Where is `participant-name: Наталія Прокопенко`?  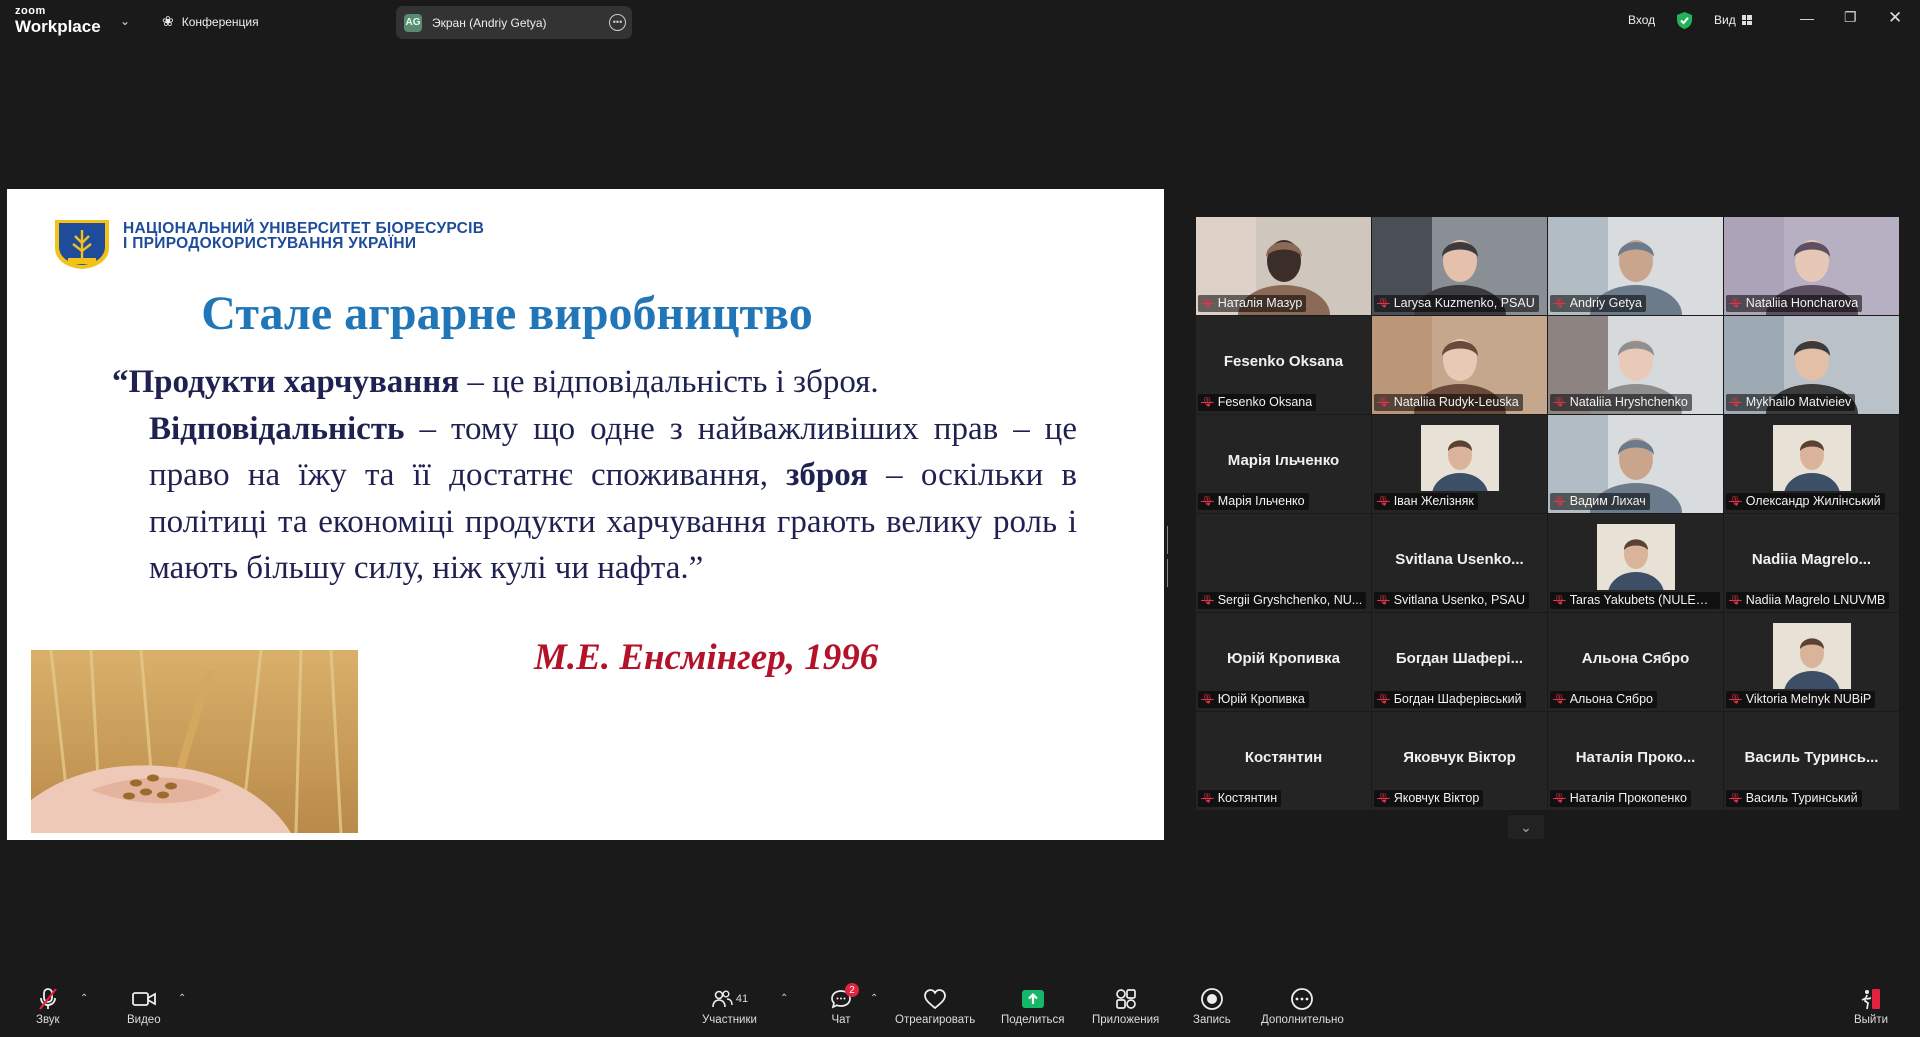
participant-name: Наталія Прокопенко is located at coordinates (1628, 798).